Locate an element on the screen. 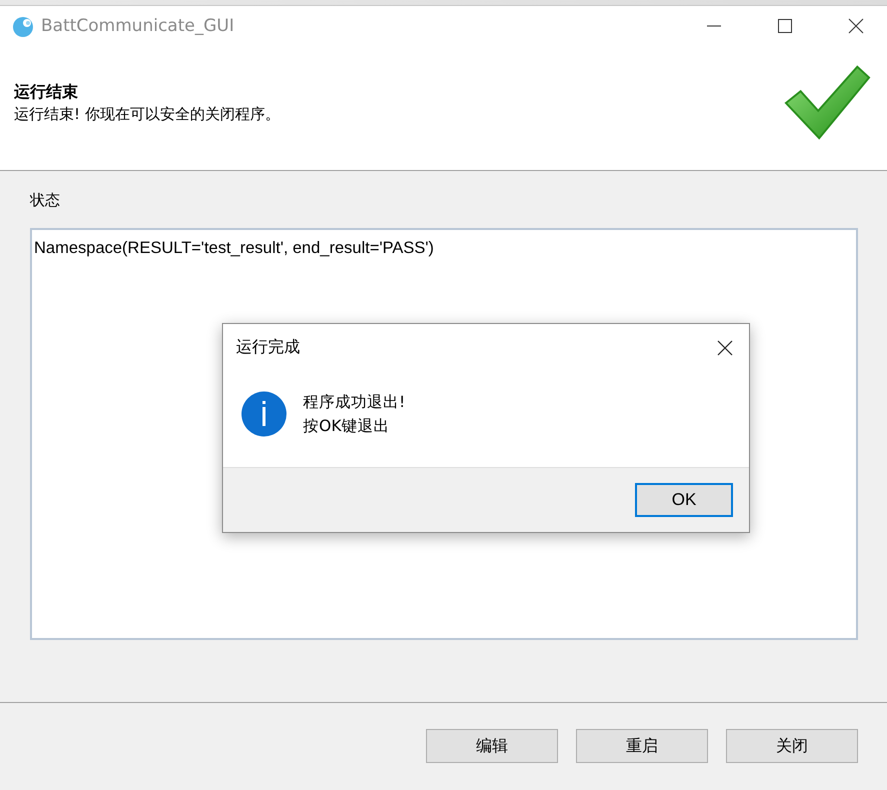  dialog-message: 按OK键退出 is located at coordinates (346, 426).